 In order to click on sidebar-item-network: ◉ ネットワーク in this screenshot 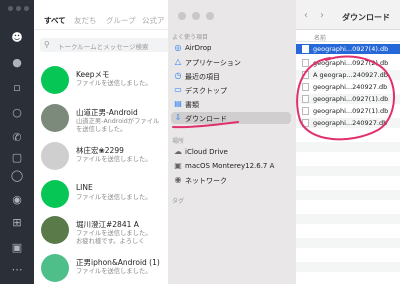, I will do `click(231, 180)`.